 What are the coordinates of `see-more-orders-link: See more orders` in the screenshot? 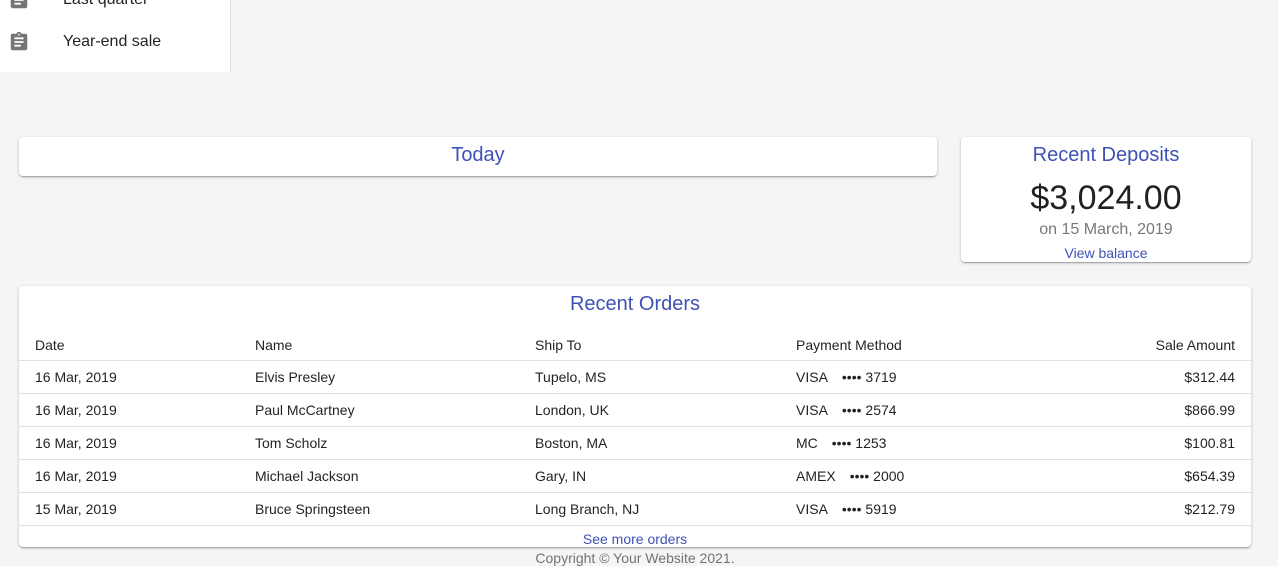 It's located at (635, 539).